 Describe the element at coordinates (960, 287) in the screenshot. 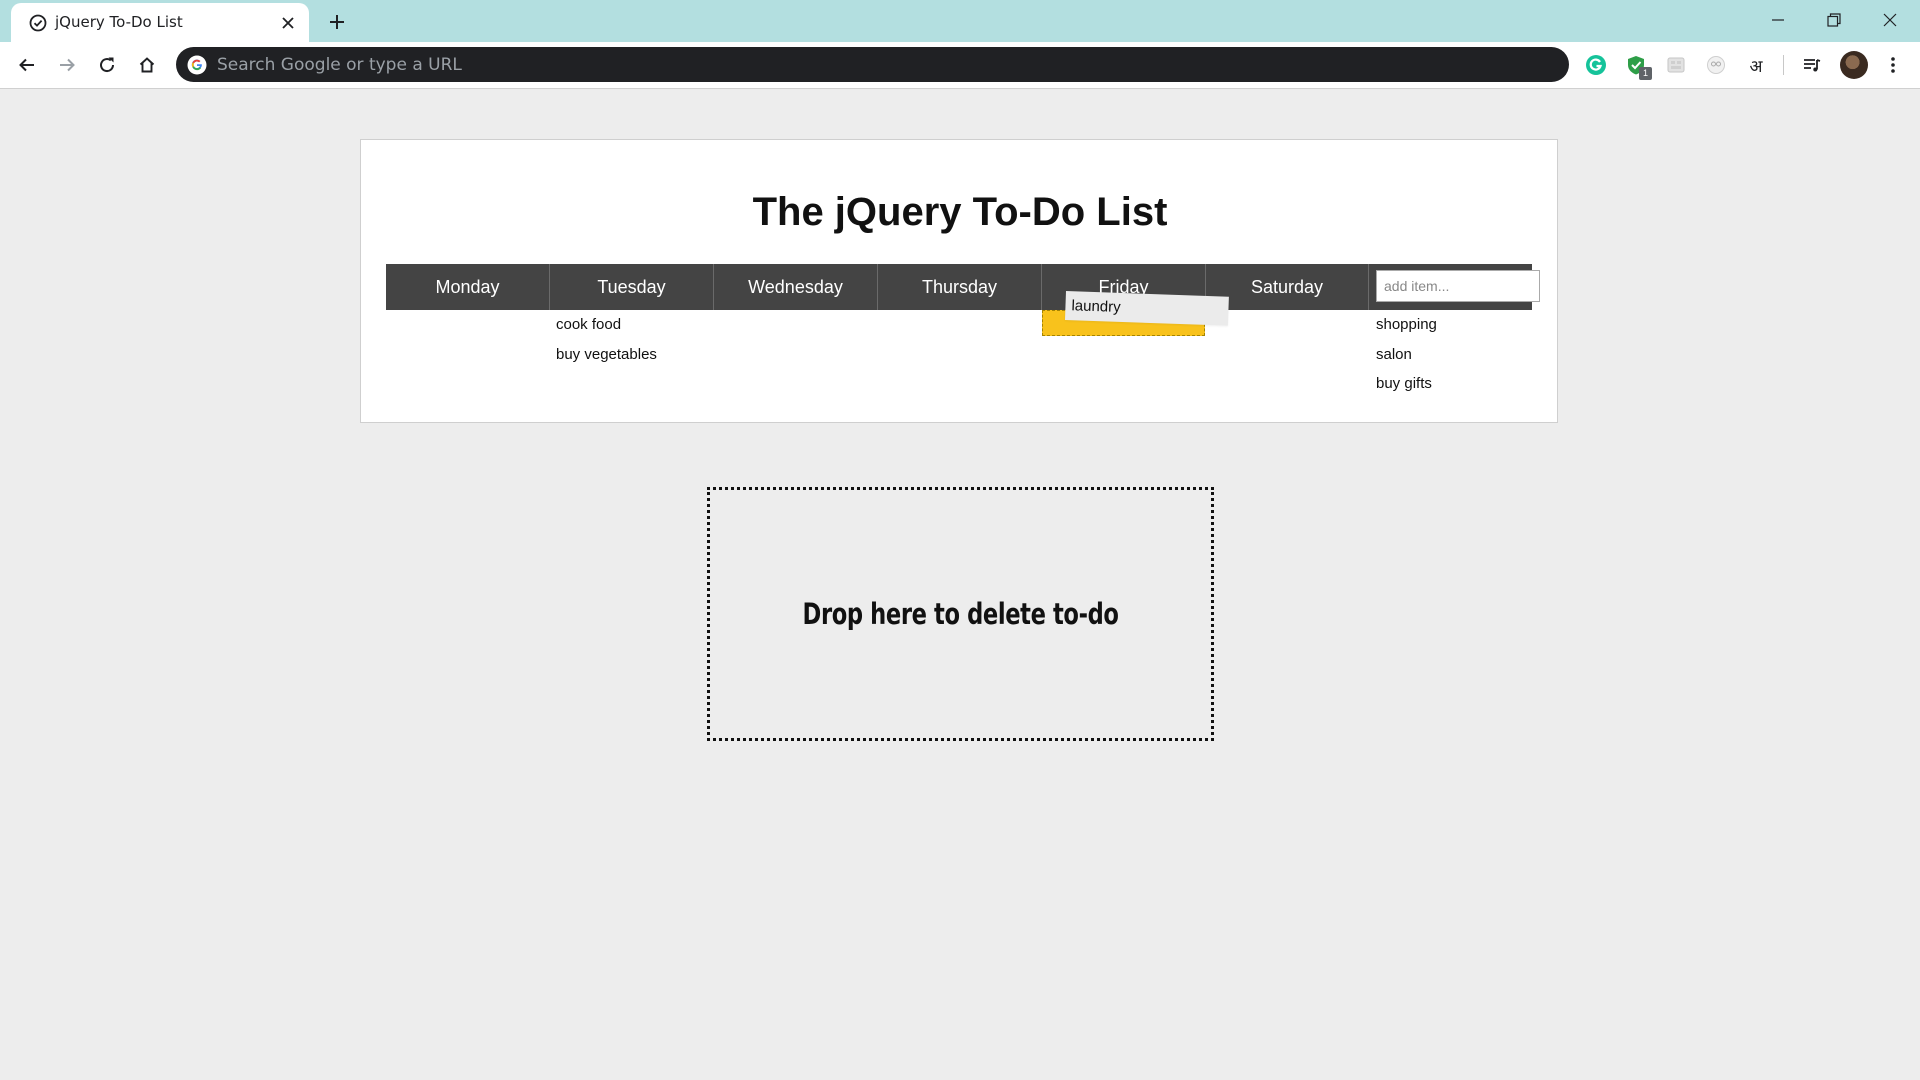

I see `day-header-thursday: Thursday` at that location.